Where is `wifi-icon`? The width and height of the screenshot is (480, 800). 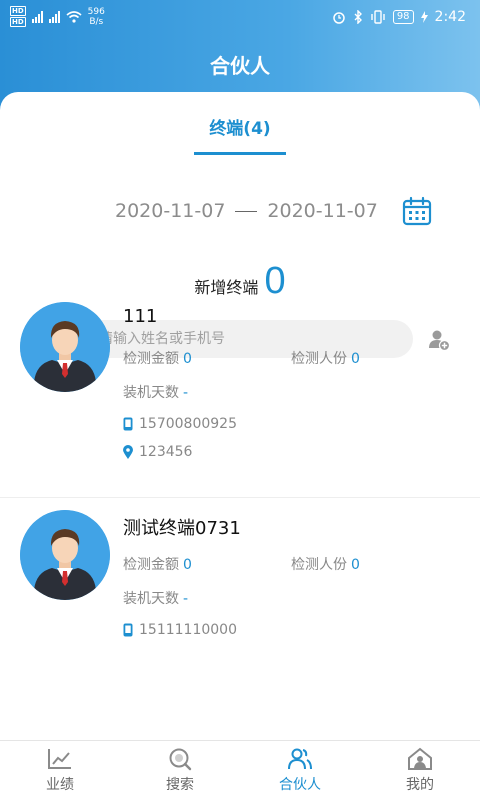
wifi-icon is located at coordinates (74, 17).